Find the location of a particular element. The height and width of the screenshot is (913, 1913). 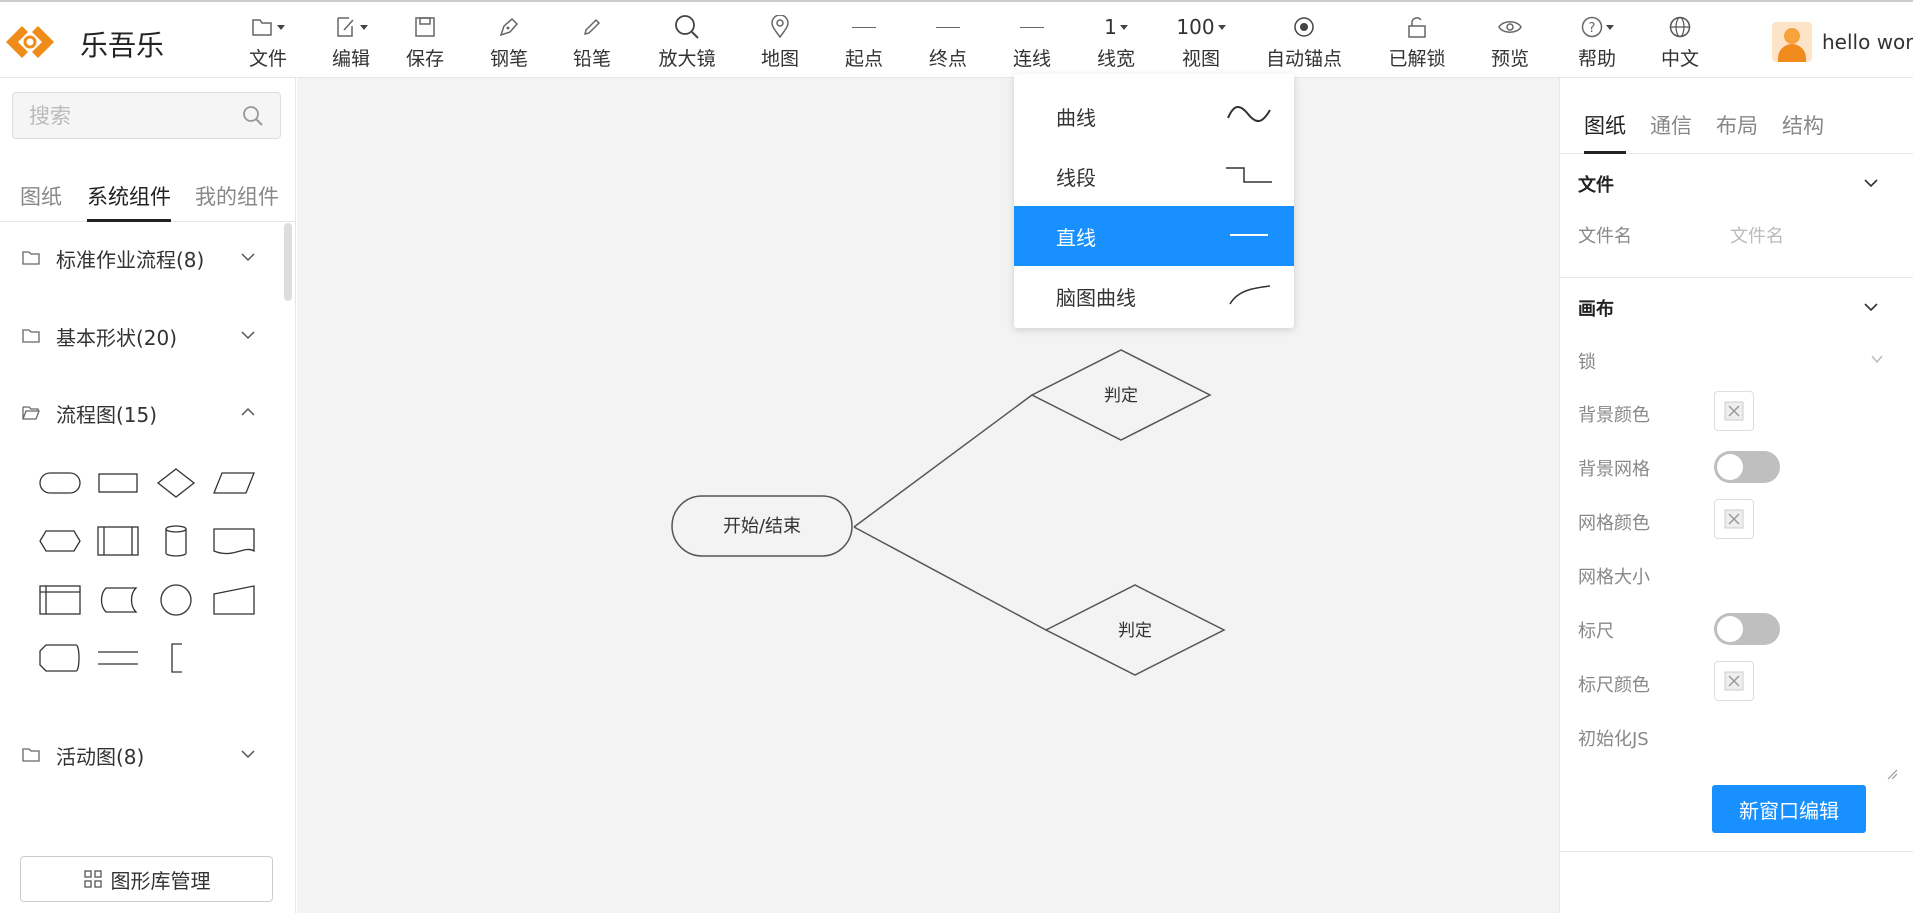

ruler-color-swatch is located at coordinates (1734, 681).